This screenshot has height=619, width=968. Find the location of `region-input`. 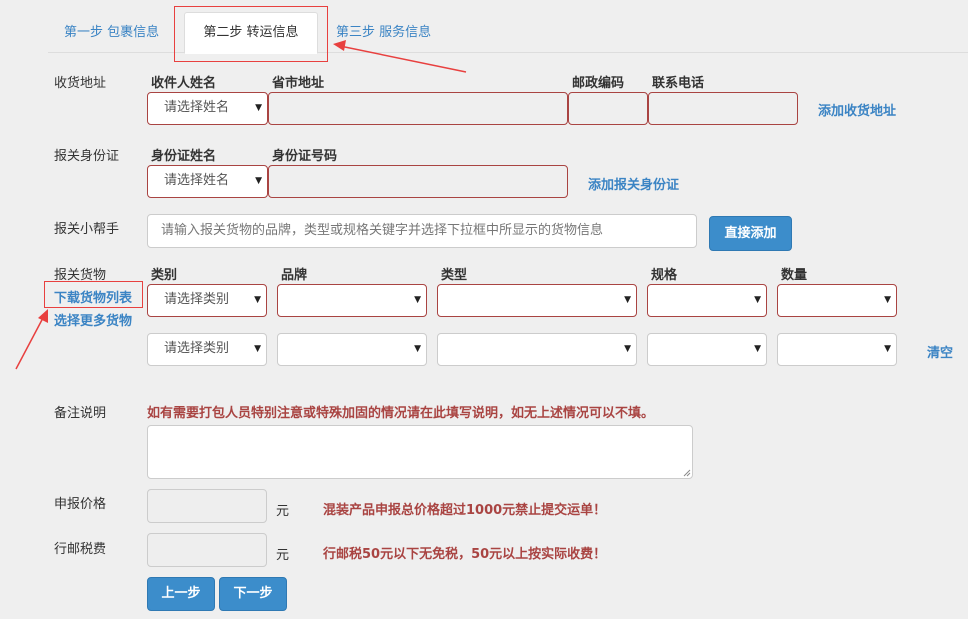

region-input is located at coordinates (418, 108).